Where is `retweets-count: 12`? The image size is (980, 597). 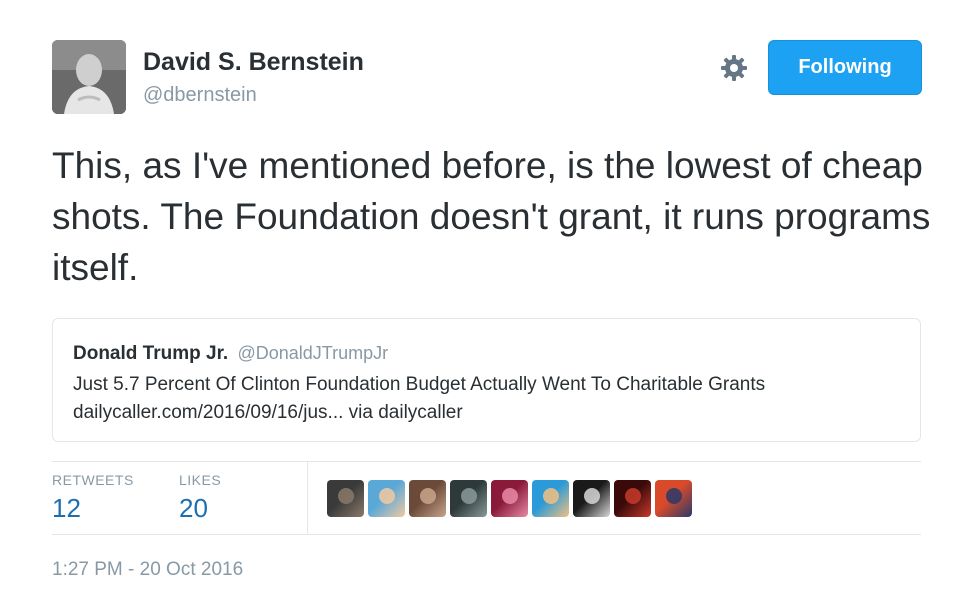
retweets-count: 12 is located at coordinates (66, 508).